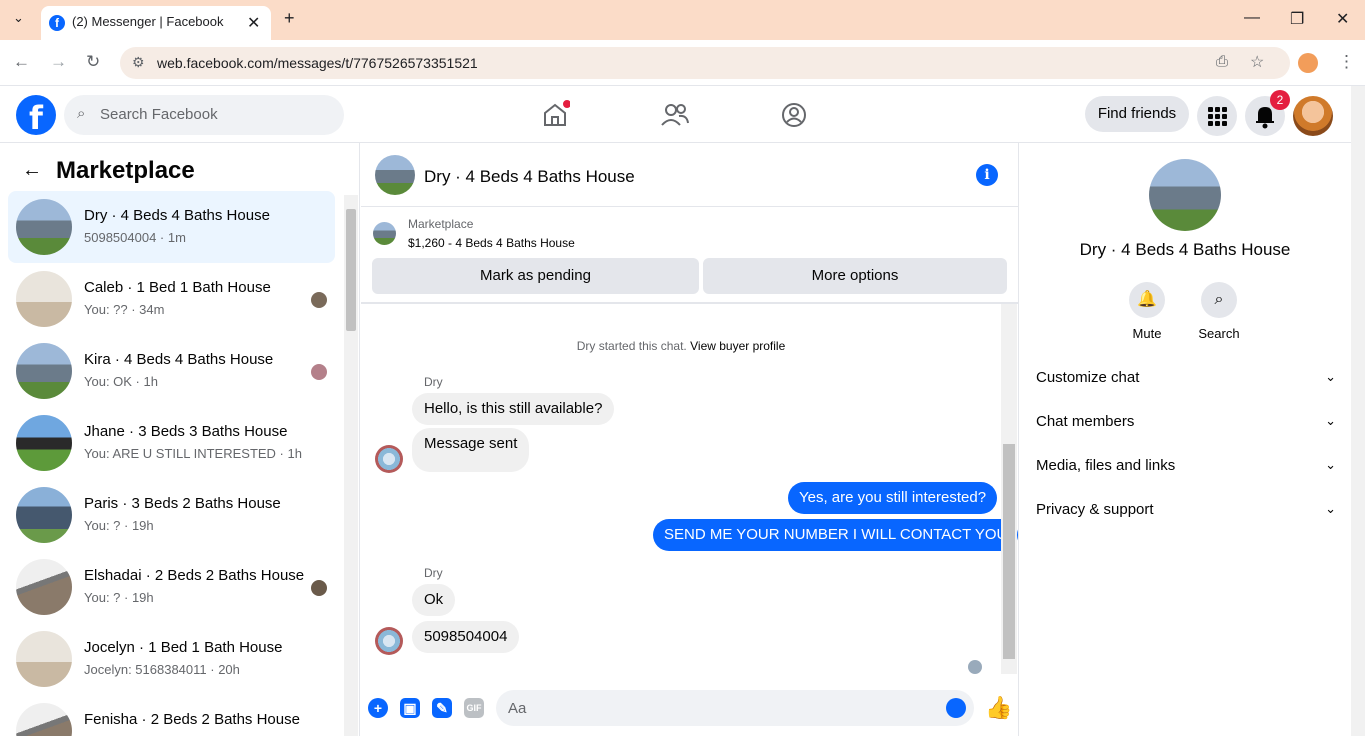  I want to click on conversation-preview: 5098504004 · 1m, so click(135, 237).